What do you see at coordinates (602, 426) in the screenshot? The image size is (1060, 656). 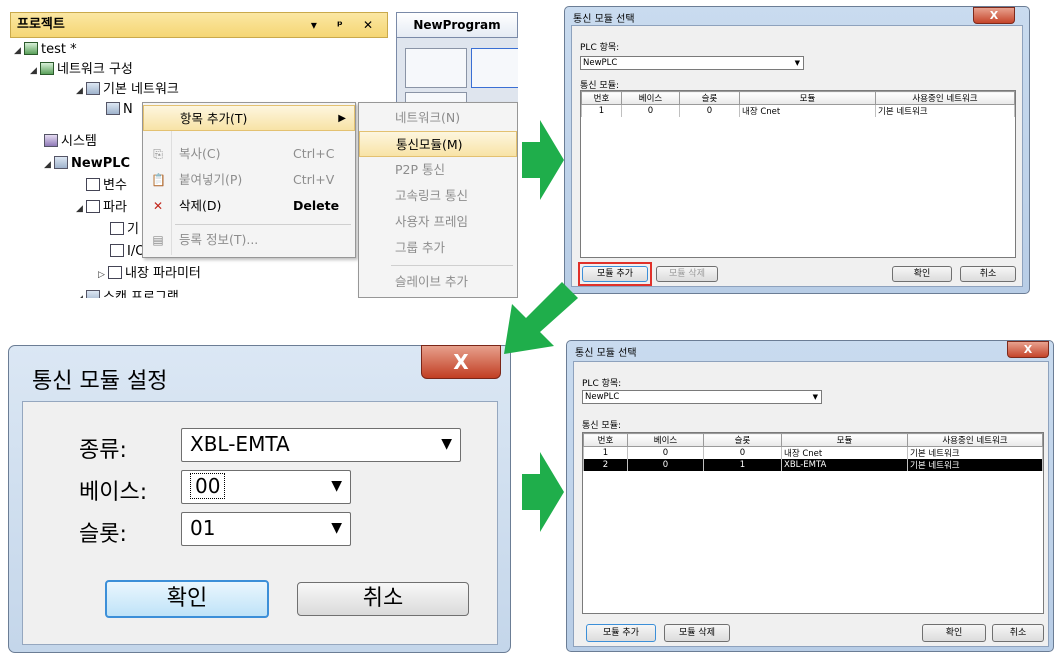 I see `module-label: 통신 모듈:` at bounding box center [602, 426].